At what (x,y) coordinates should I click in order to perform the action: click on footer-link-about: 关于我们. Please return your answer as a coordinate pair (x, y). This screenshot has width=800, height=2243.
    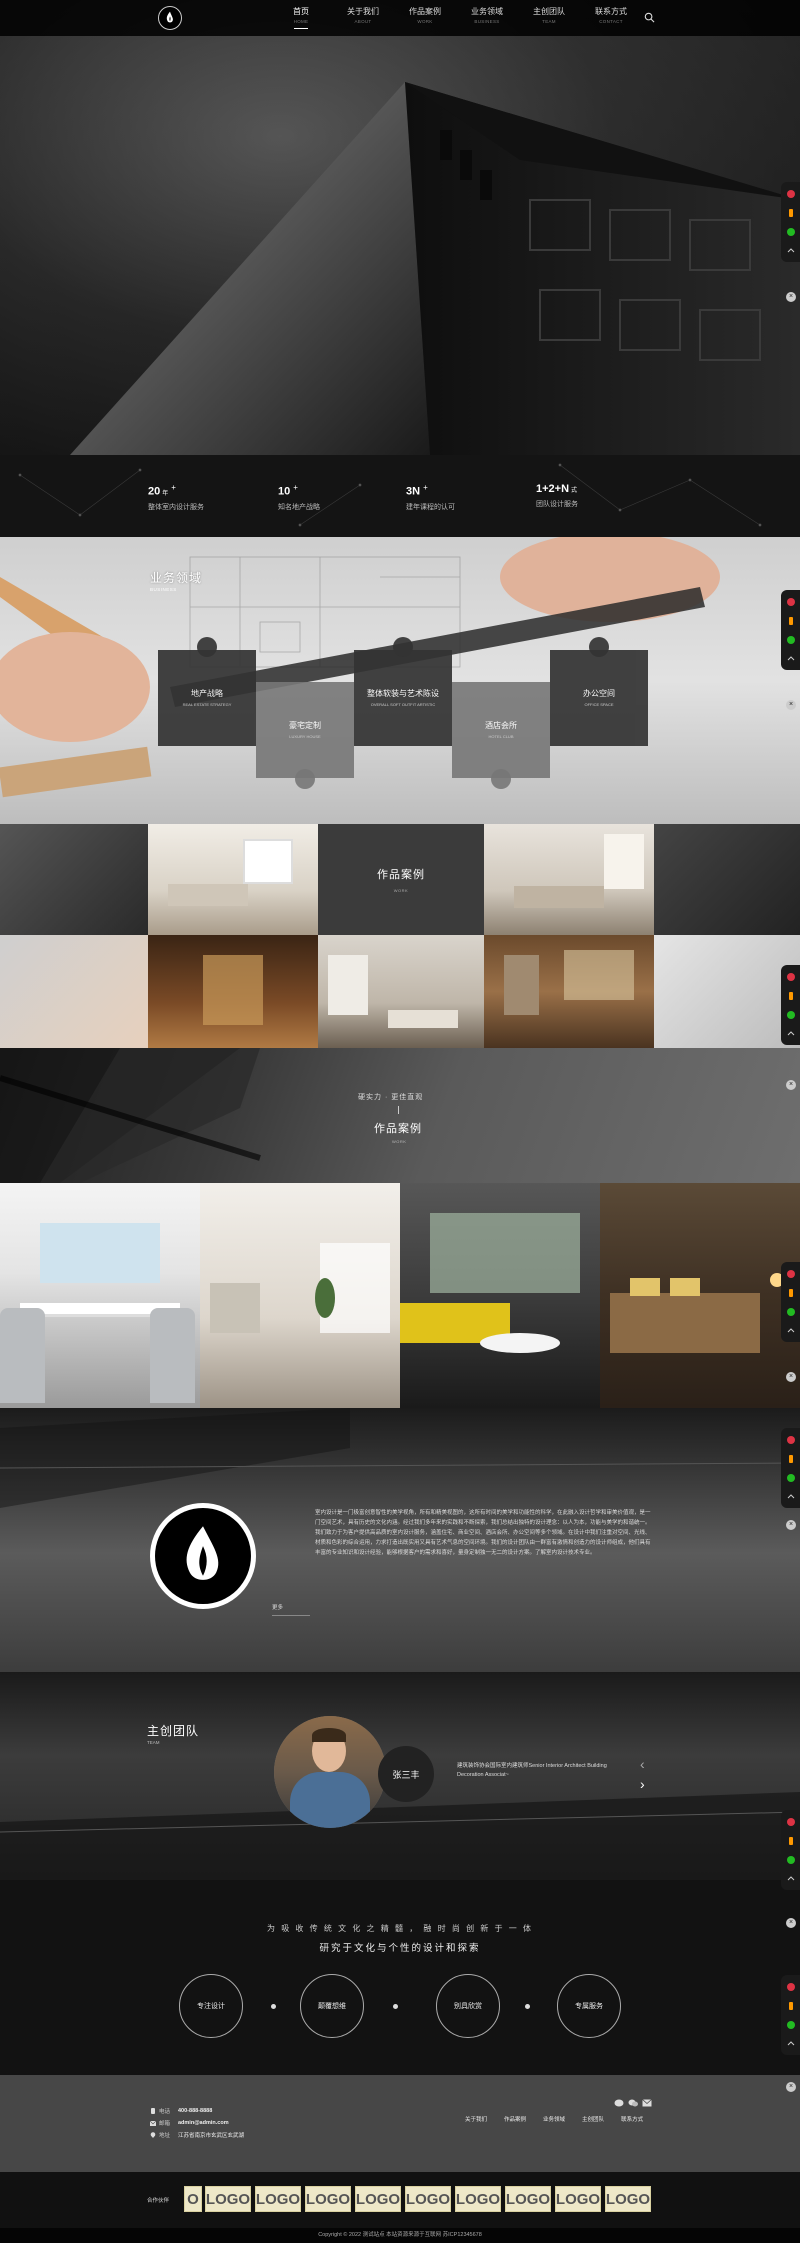
    Looking at the image, I should click on (476, 2119).